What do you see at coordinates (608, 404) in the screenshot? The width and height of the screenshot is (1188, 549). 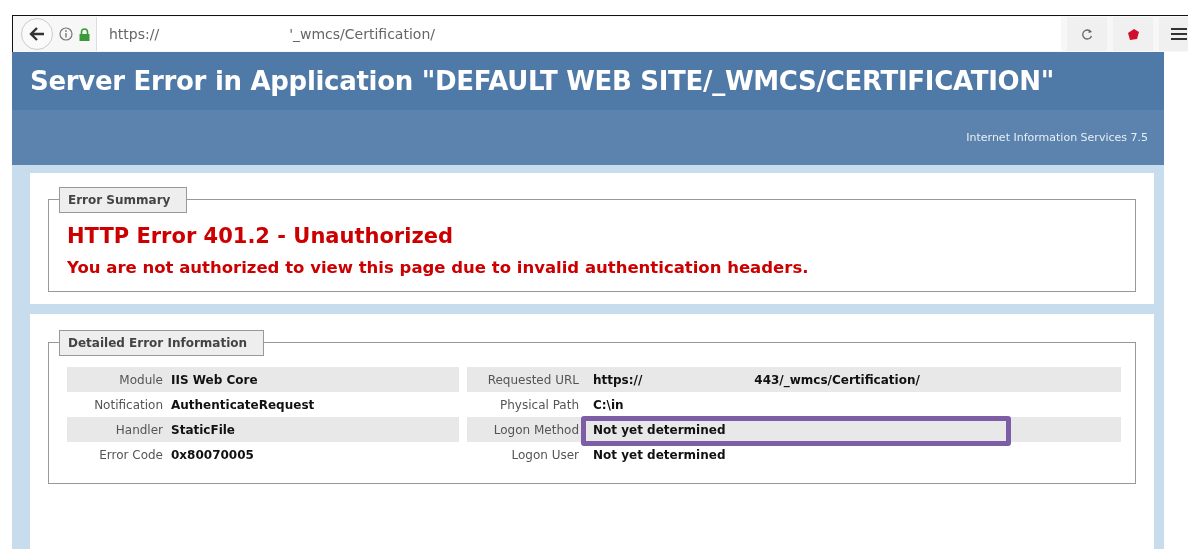 I see `detail-value: C:\in` at bounding box center [608, 404].